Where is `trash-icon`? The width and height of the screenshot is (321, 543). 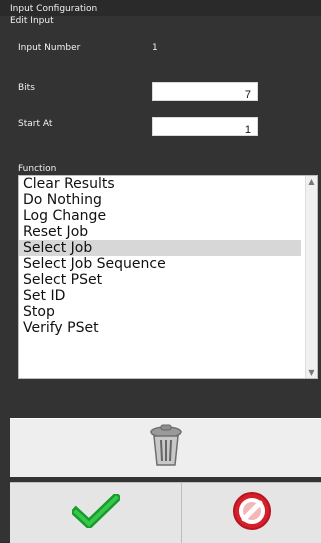 trash-icon is located at coordinates (166, 448).